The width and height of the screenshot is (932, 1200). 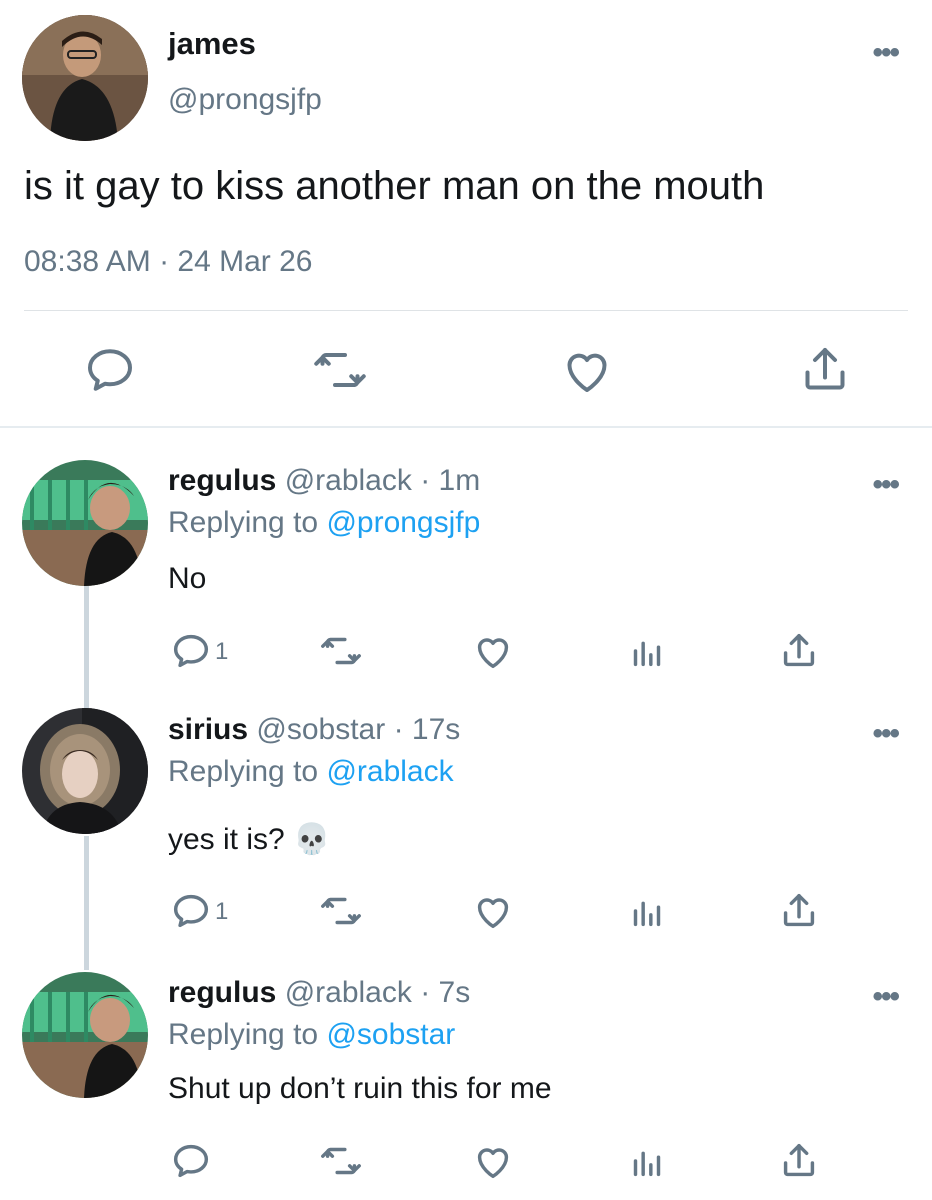 I want to click on reply-text: yes it is? 💀, so click(x=249, y=839).